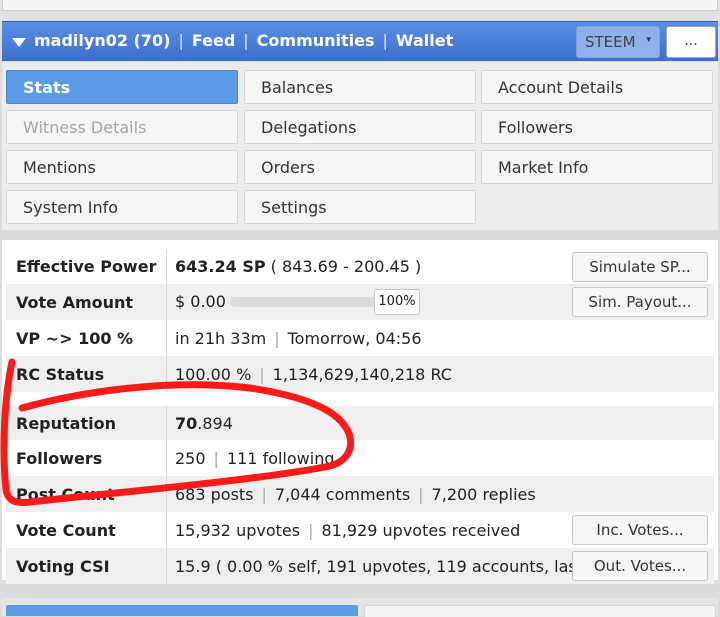 The height and width of the screenshot is (617, 720). I want to click on reputation-decimal: .894, so click(215, 423).